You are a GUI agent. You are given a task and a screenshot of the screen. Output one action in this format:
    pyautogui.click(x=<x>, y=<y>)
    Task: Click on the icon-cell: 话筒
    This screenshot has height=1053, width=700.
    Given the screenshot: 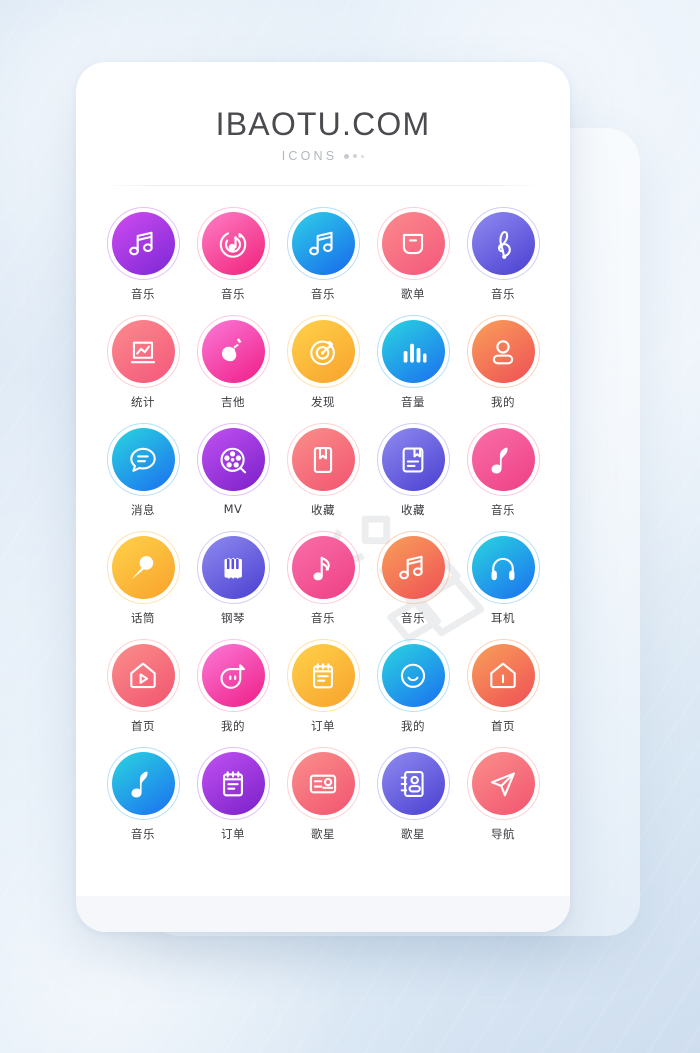 What is the action you would take?
    pyautogui.click(x=143, y=578)
    